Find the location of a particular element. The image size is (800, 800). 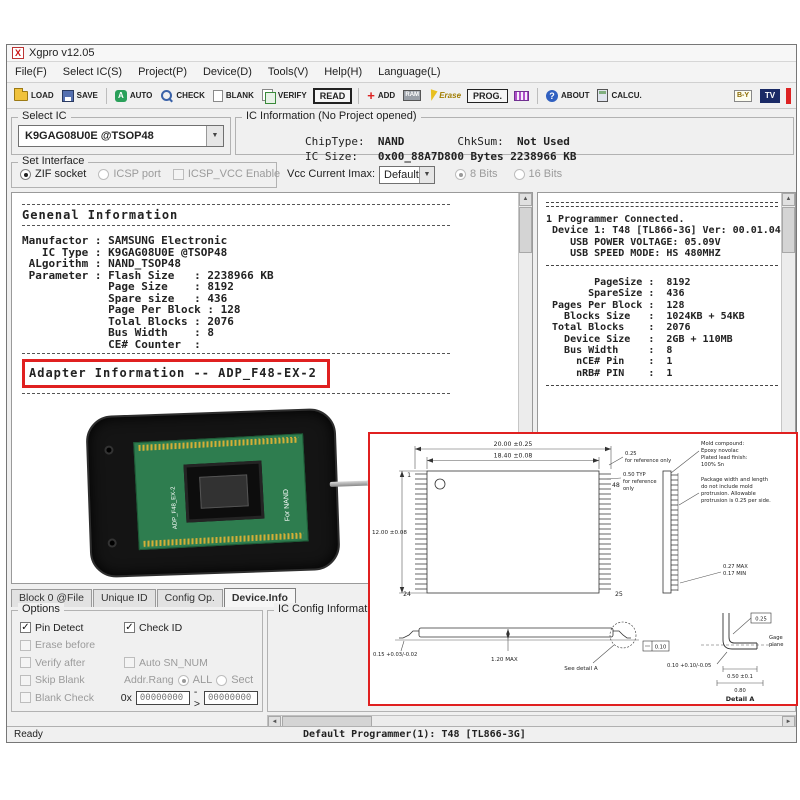

blank-label: BLANK is located at coordinates (239, 95).